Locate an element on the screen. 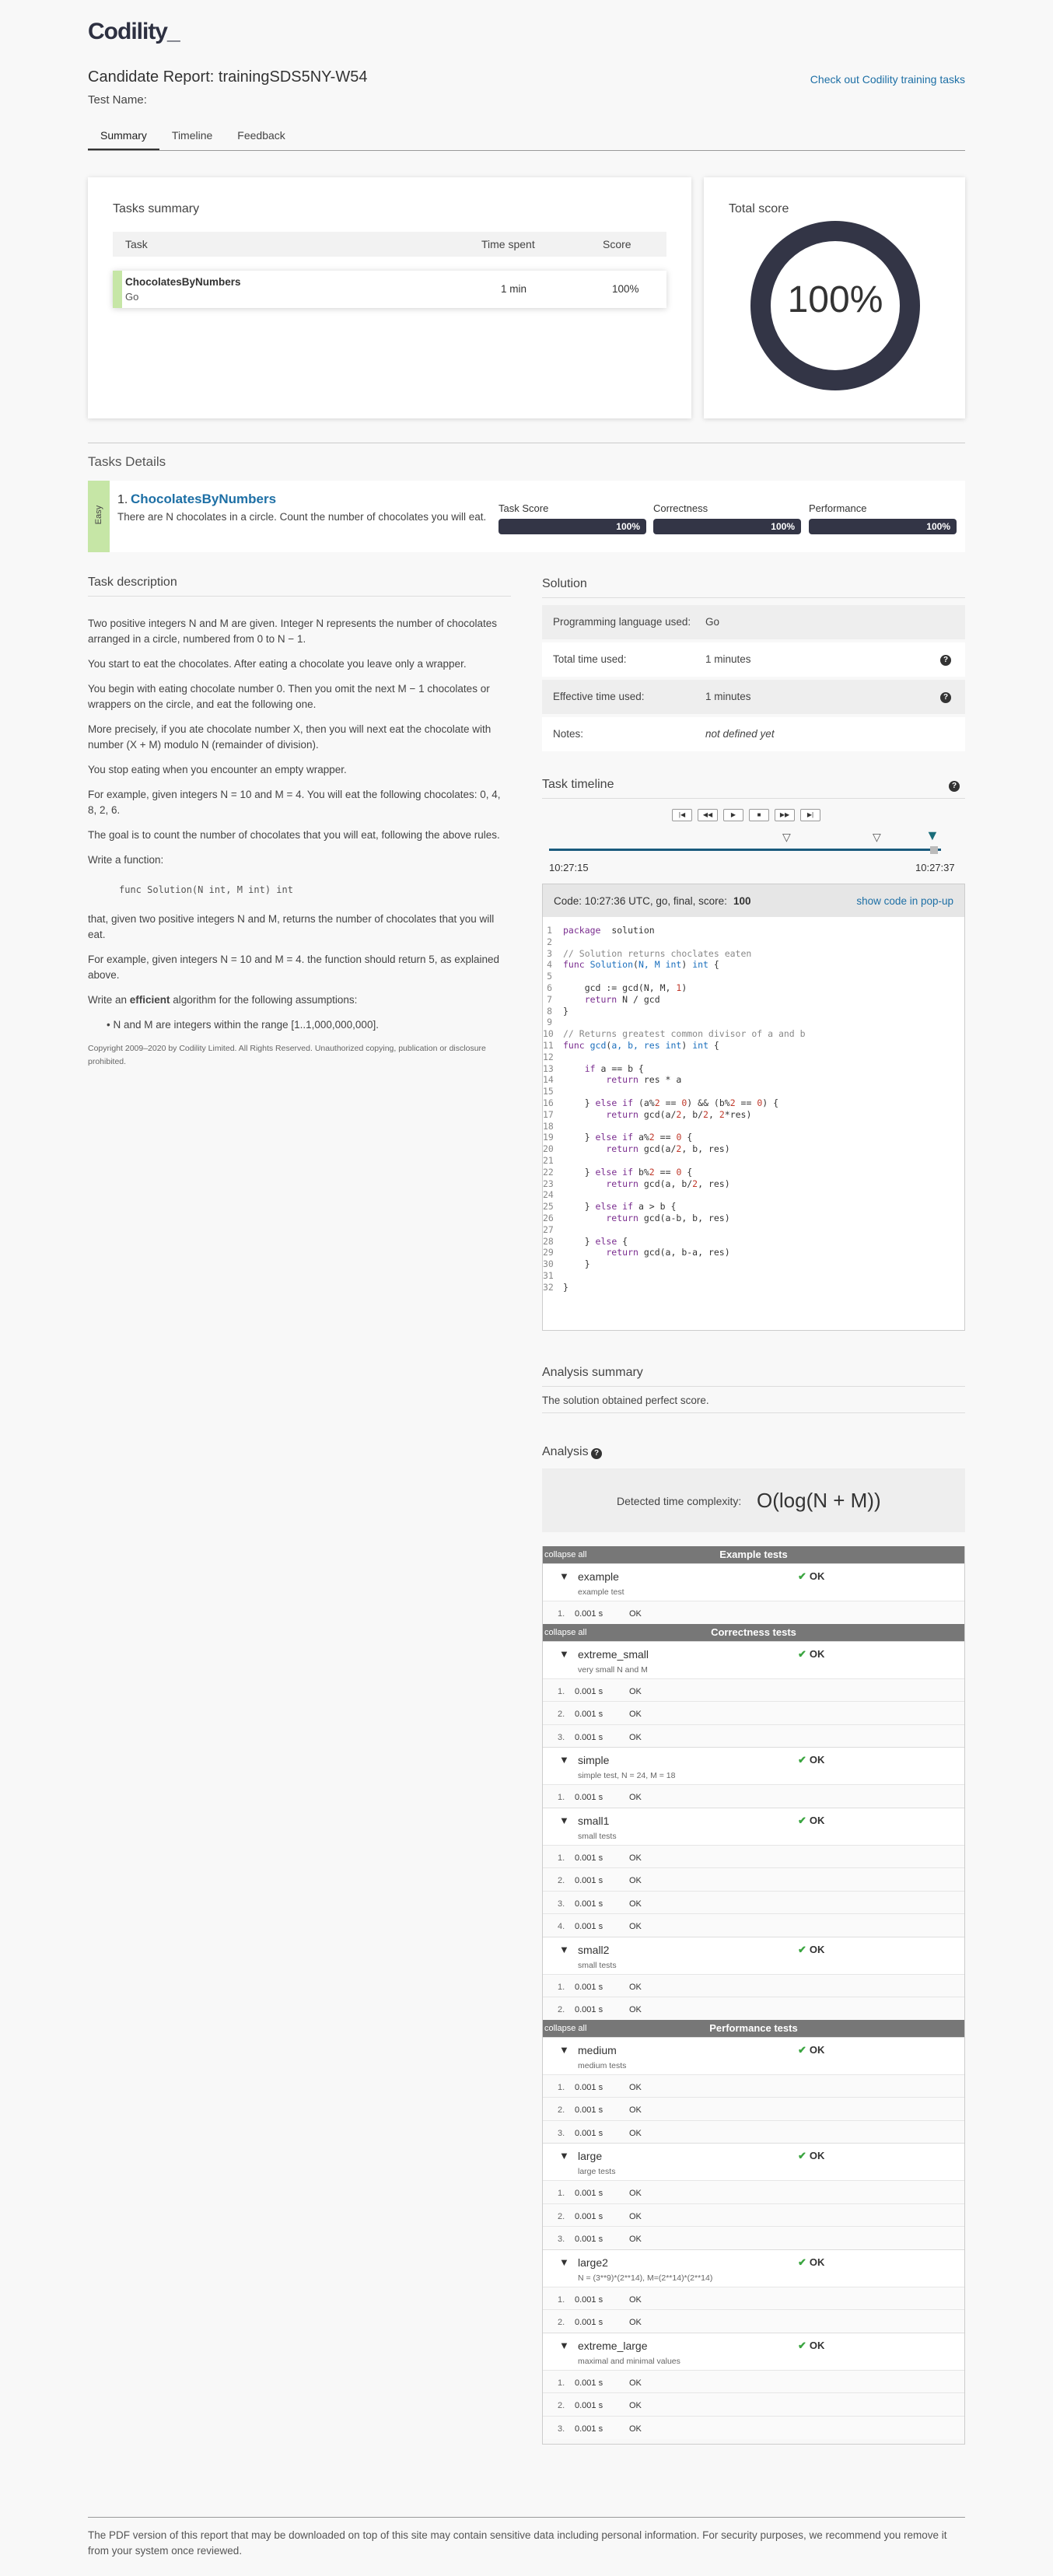  code-token: { is located at coordinates (713, 1045).